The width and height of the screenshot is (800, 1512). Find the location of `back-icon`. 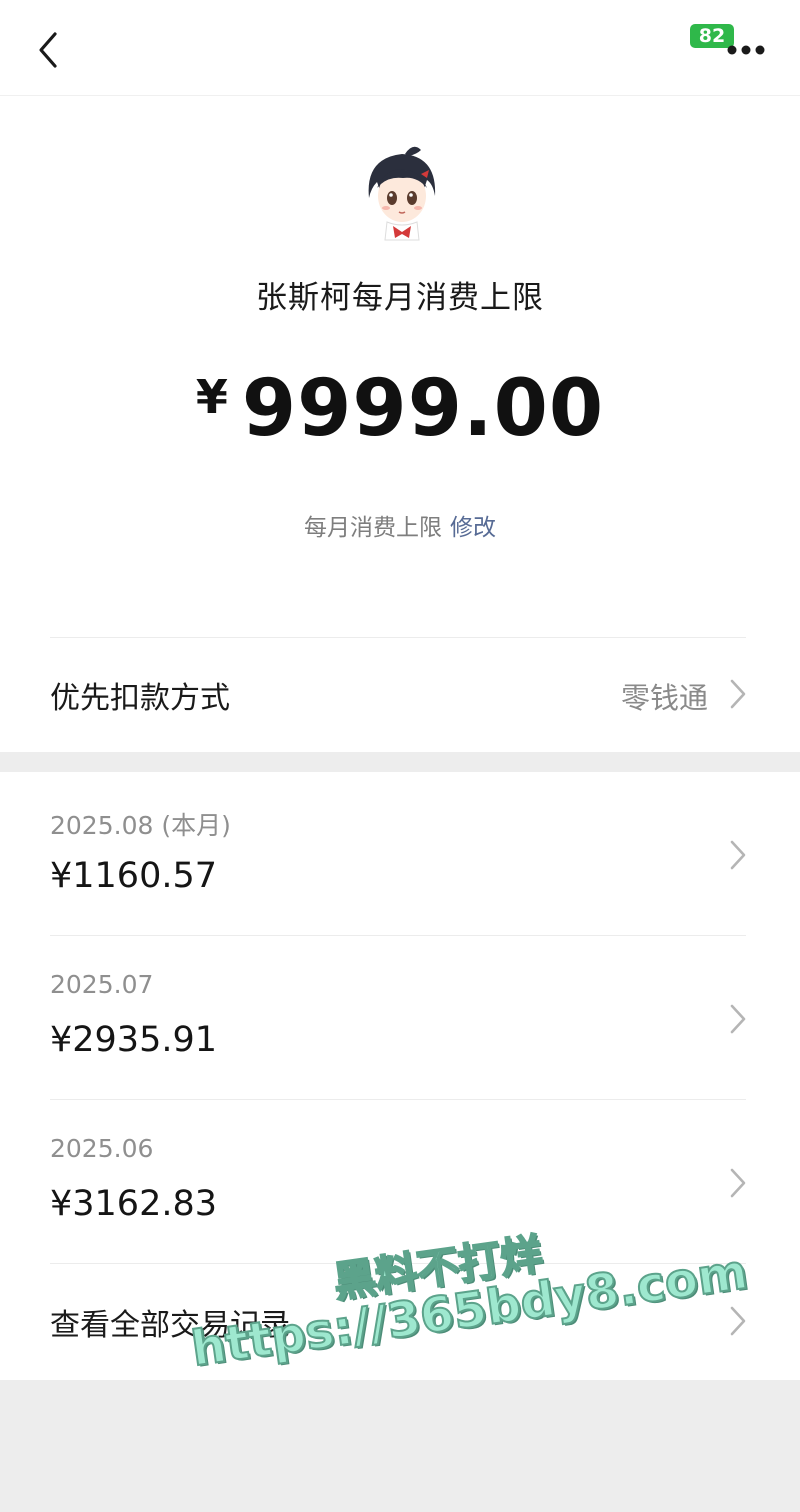

back-icon is located at coordinates (48, 50).